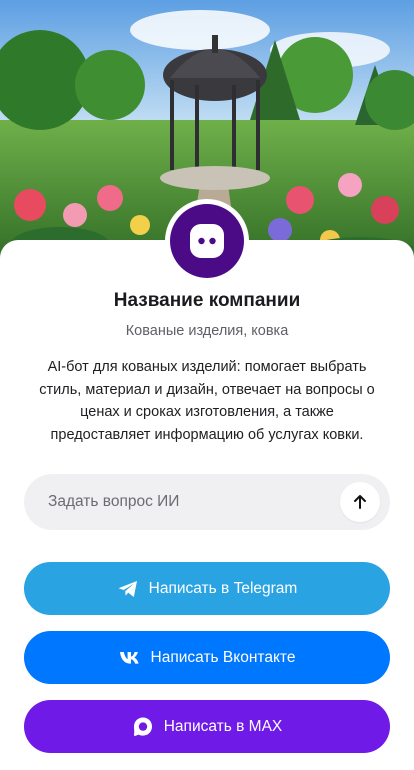 The image size is (414, 770). I want to click on company-subtitle: Кованые изделия, ковка, so click(207, 331).